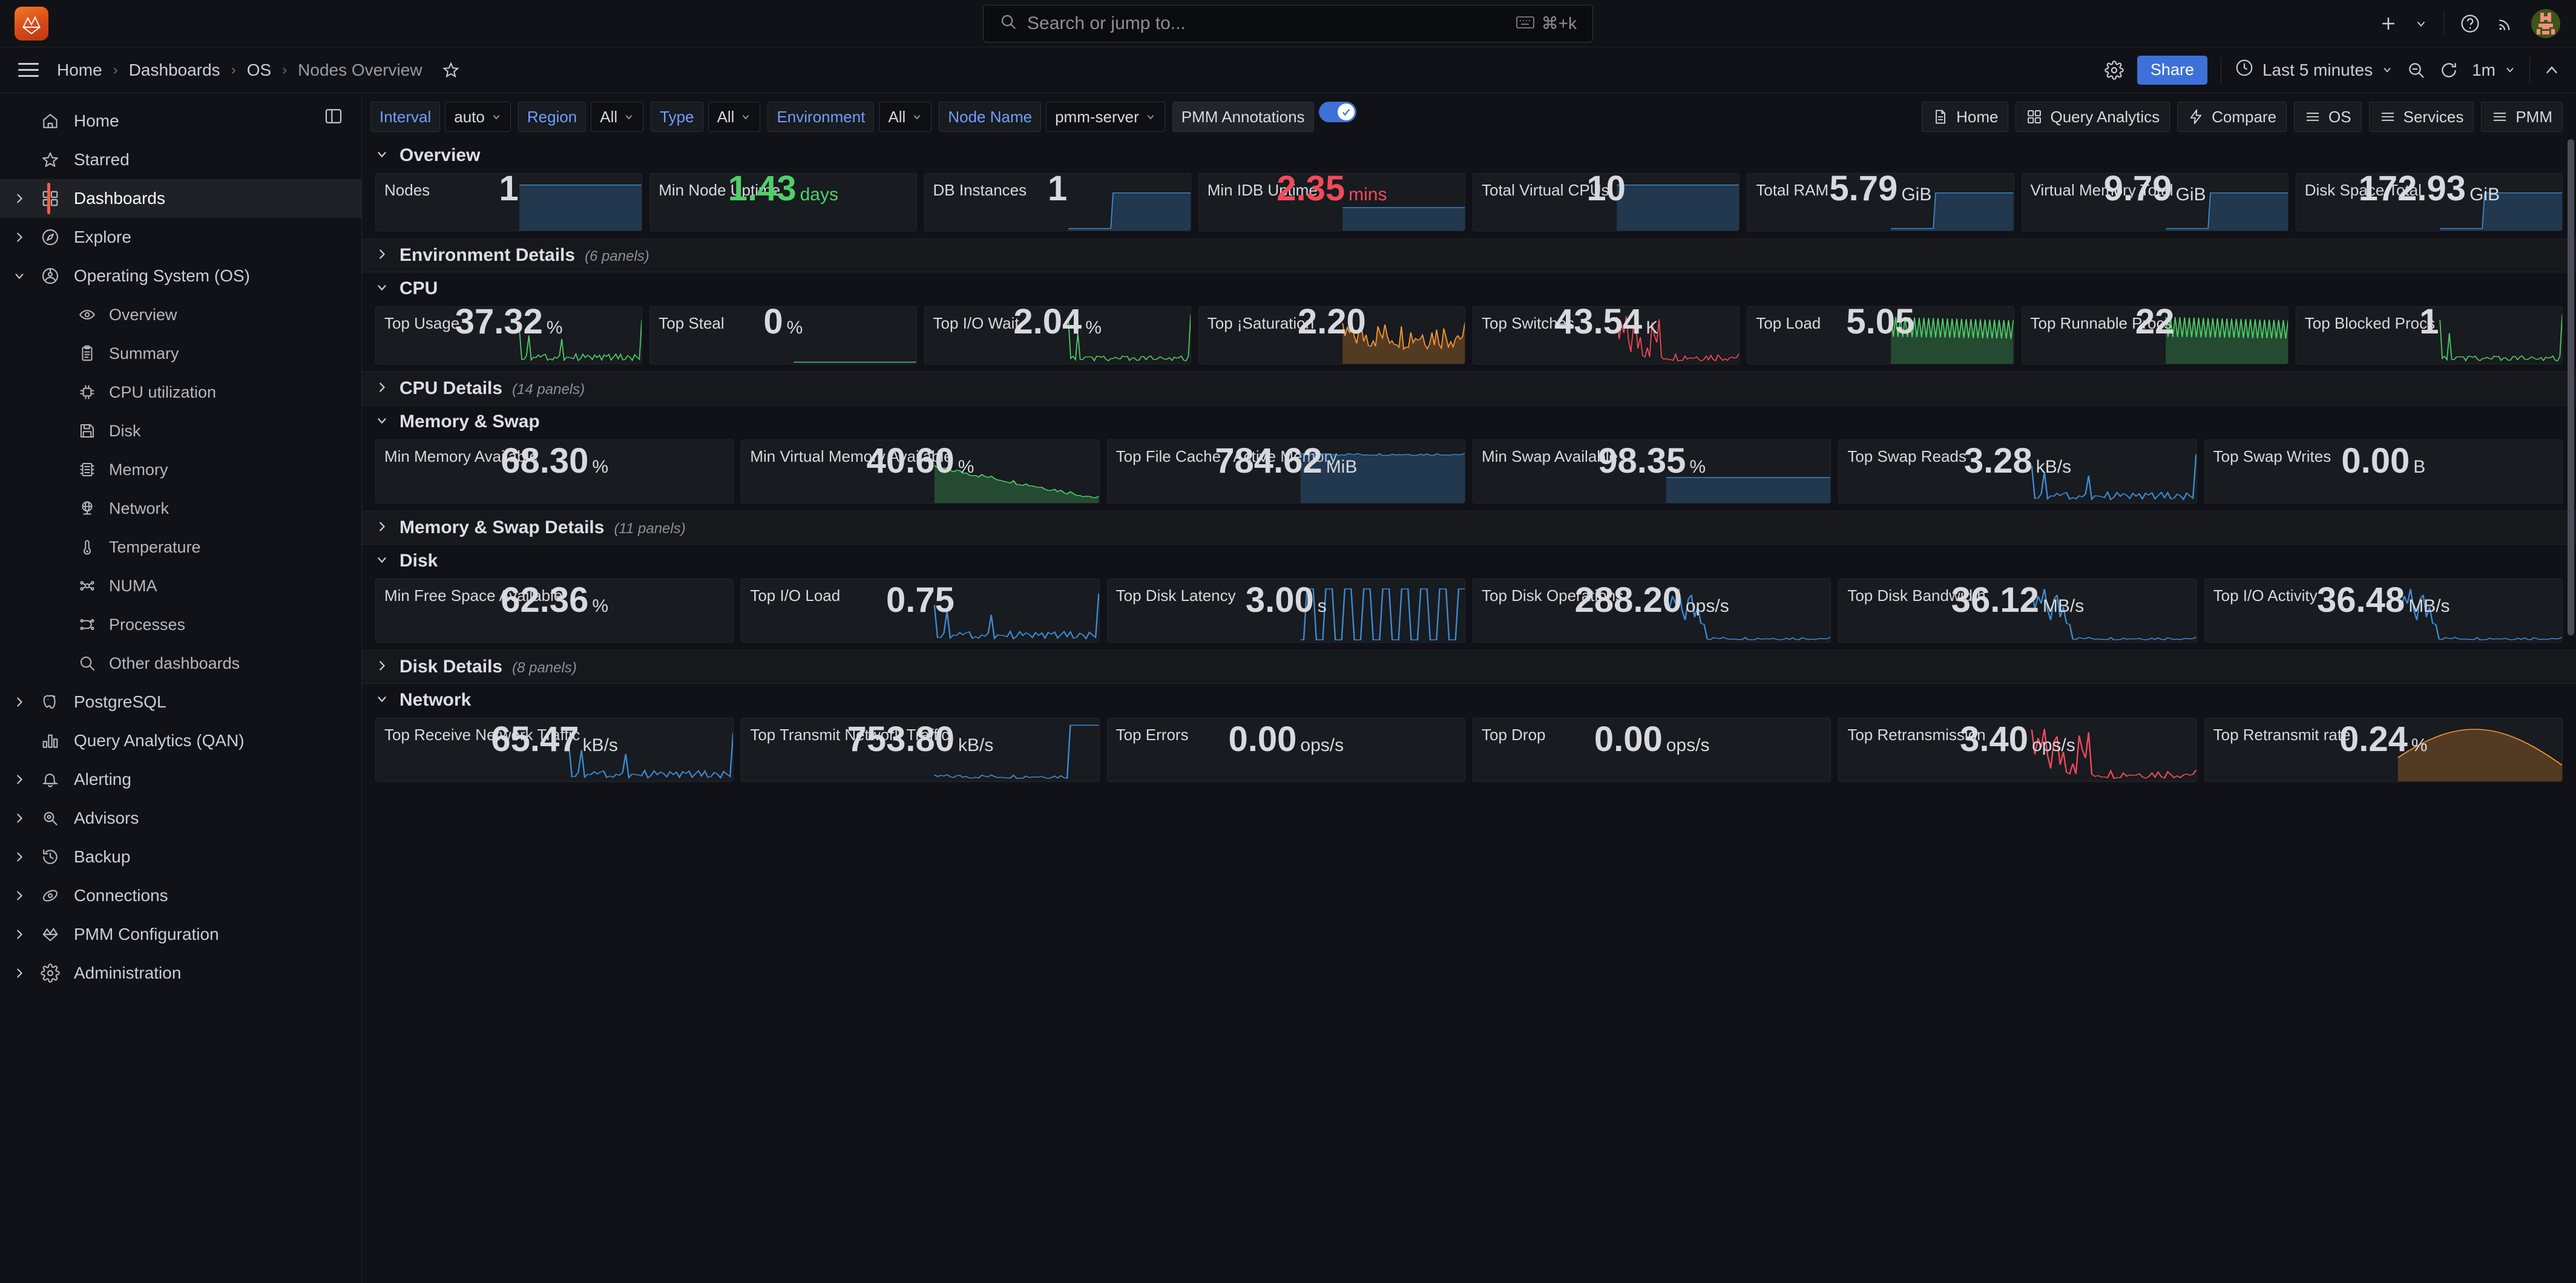 This screenshot has width=2576, height=1283. I want to click on news-rss-icon, so click(2505, 23).